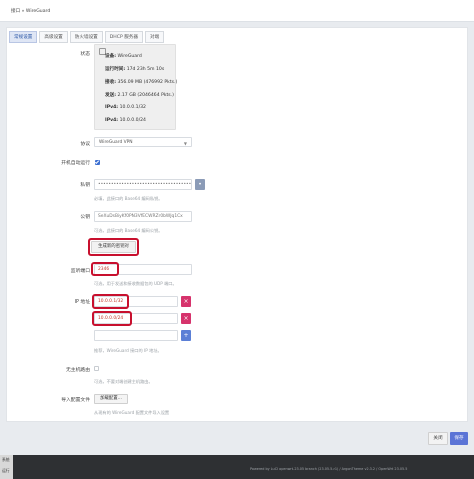  What do you see at coordinates (85, 144) in the screenshot?
I see `protocol-label: 协议` at bounding box center [85, 144].